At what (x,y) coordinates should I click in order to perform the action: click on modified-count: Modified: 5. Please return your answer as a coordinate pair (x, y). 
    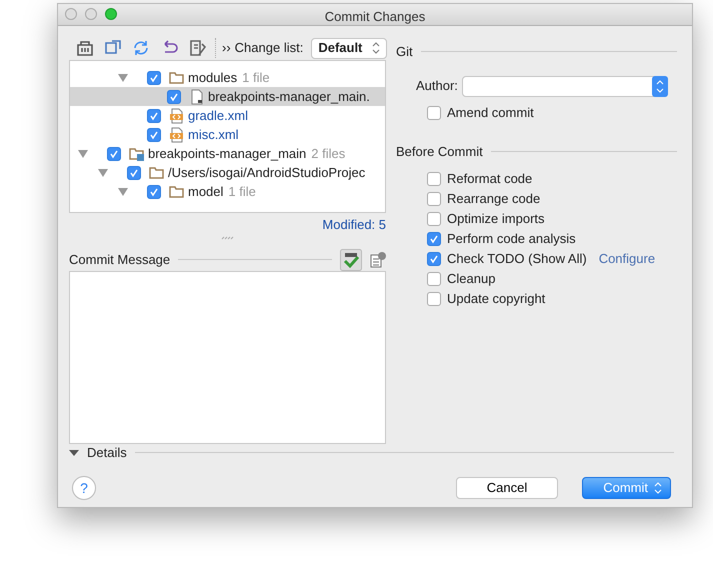
    Looking at the image, I should click on (353, 225).